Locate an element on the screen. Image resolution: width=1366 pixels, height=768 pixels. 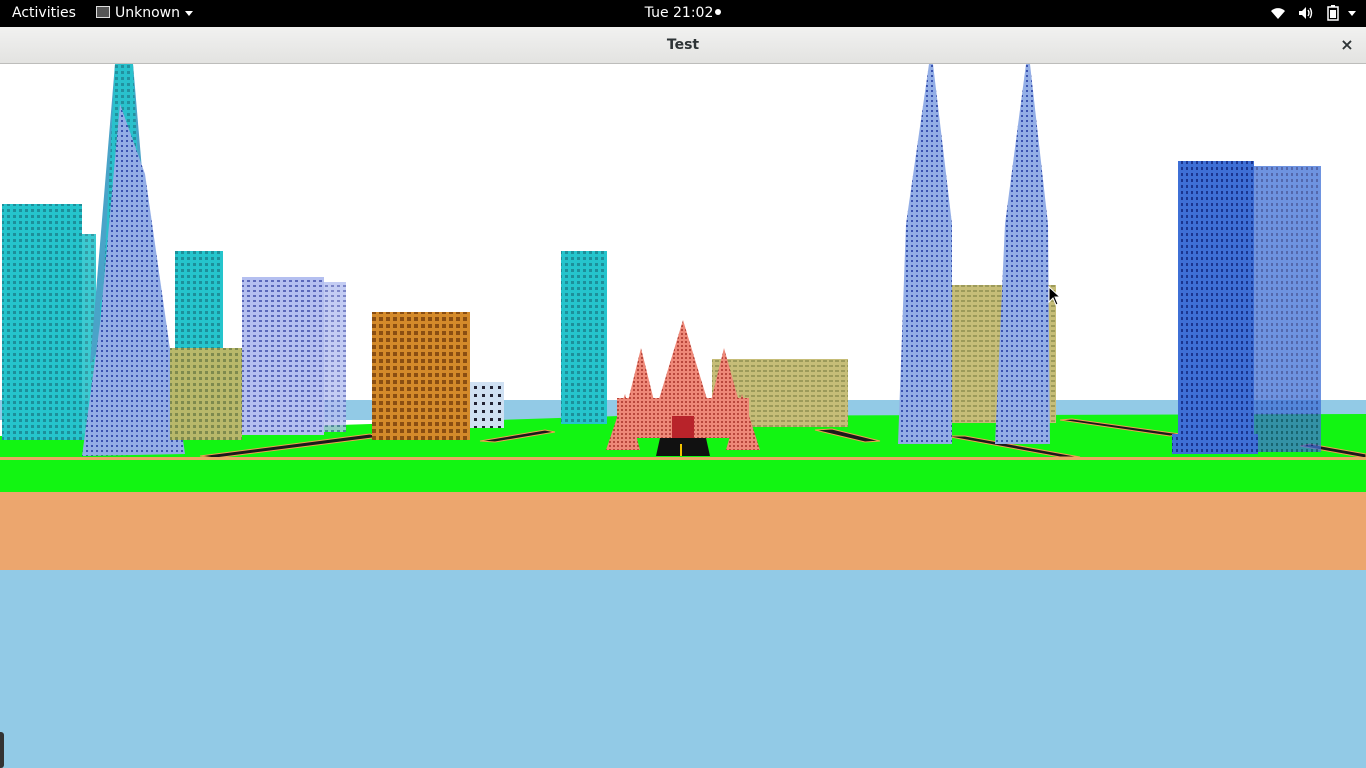
sand-band is located at coordinates (683, 531).